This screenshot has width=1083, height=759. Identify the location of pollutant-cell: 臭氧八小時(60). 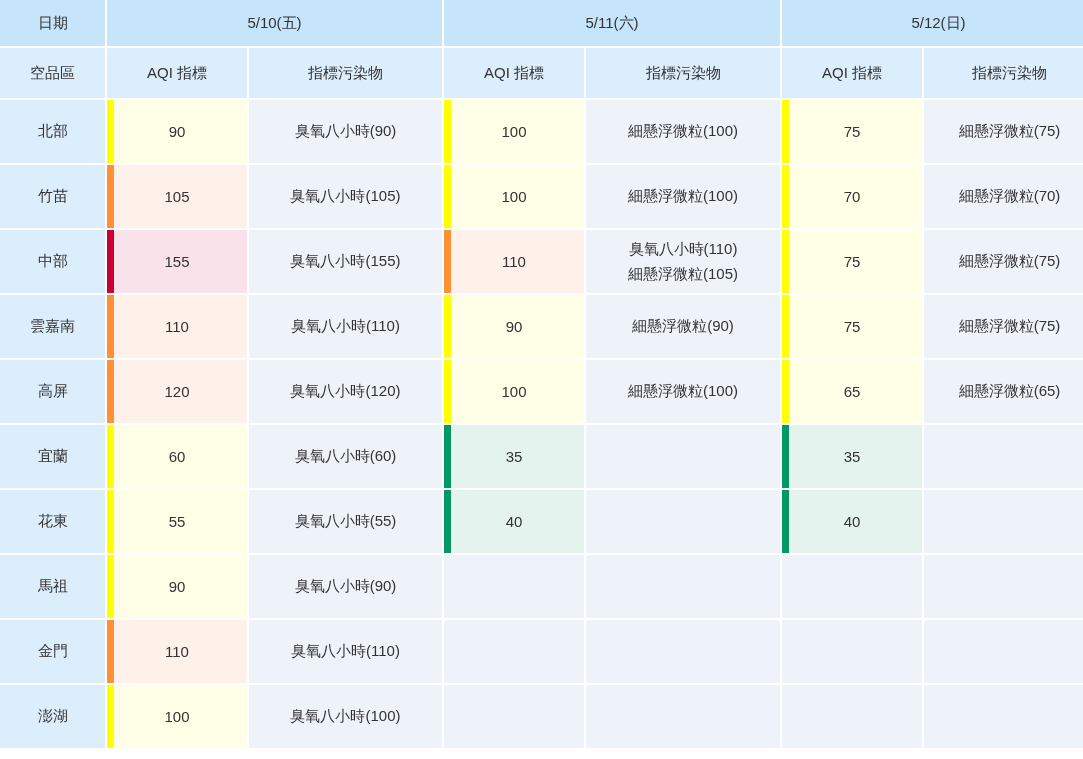
(345, 456).